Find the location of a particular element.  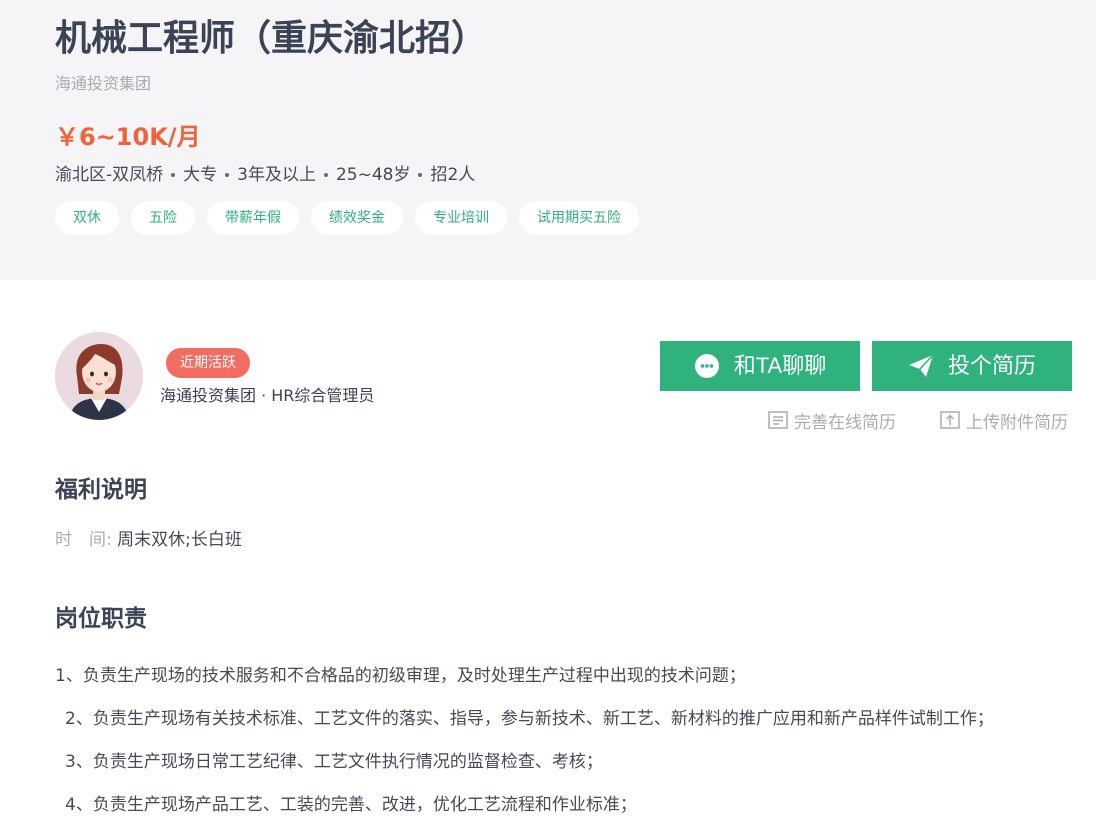

complete-online-resume-link: 完善在线简历 is located at coordinates (832, 420).